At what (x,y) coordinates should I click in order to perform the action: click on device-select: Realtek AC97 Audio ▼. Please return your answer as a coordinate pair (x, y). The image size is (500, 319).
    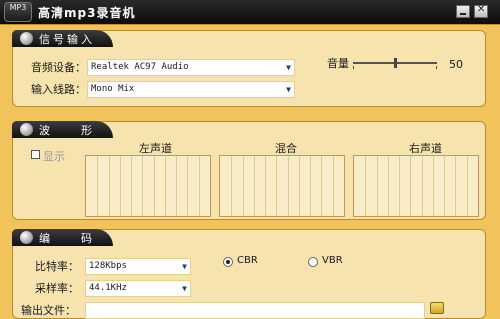
    Looking at the image, I should click on (191, 67).